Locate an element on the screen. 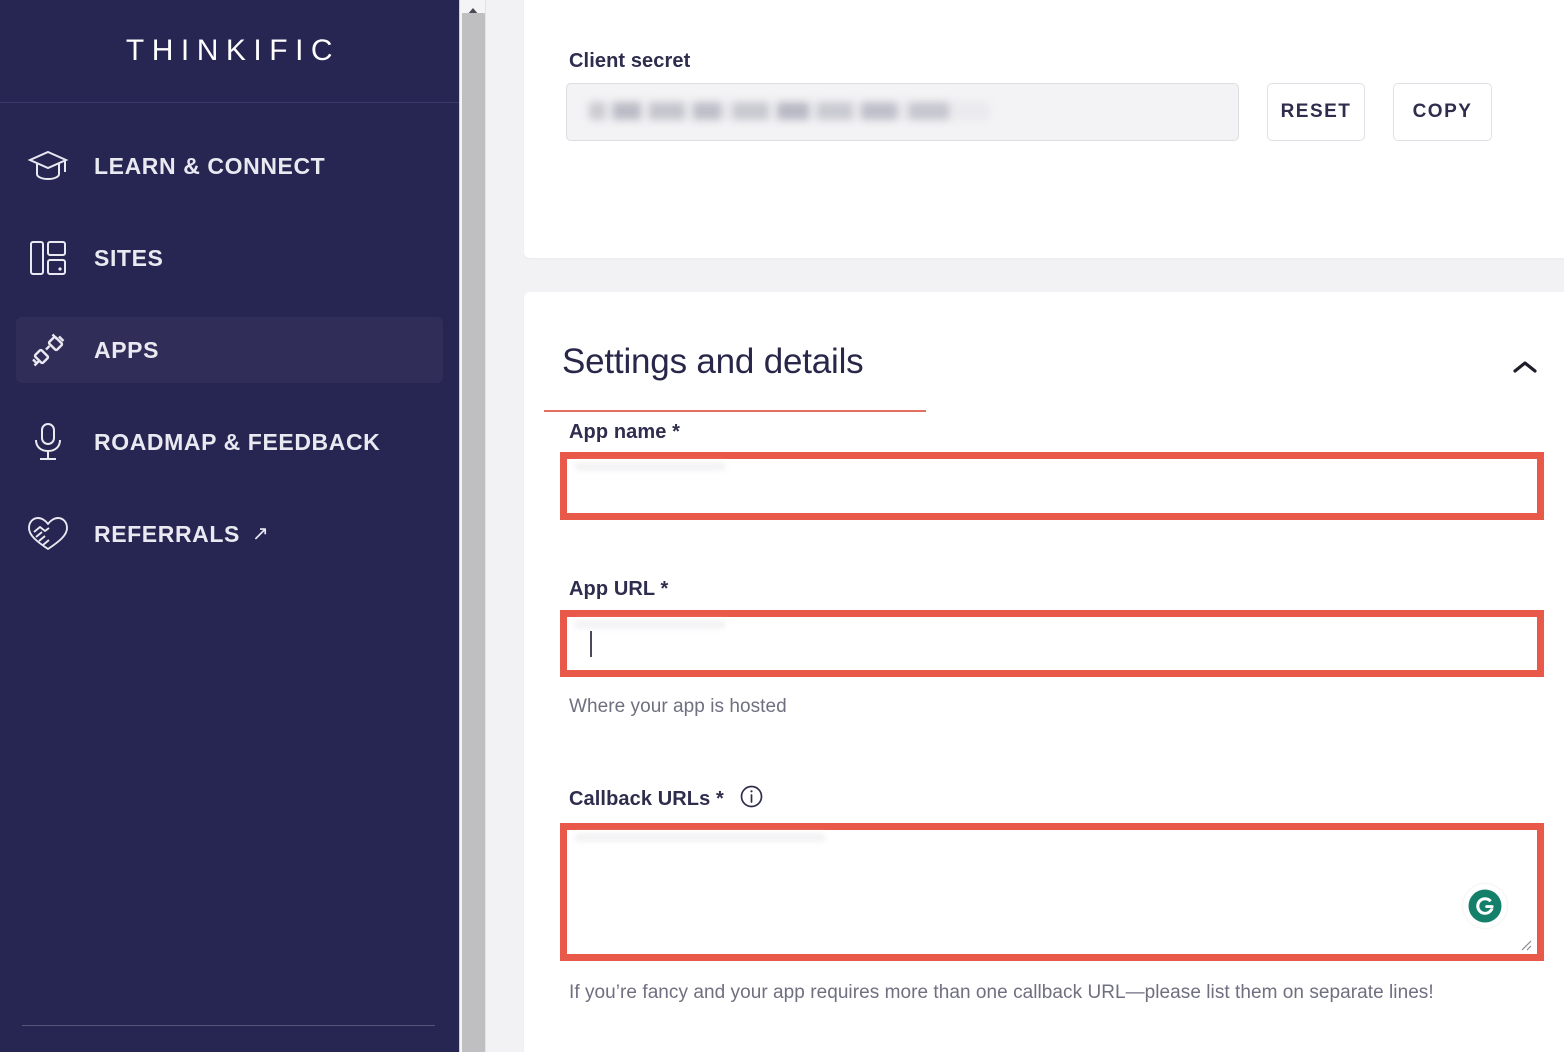 This screenshot has height=1052, width=1564. sidebar-divider is located at coordinates (228, 1025).